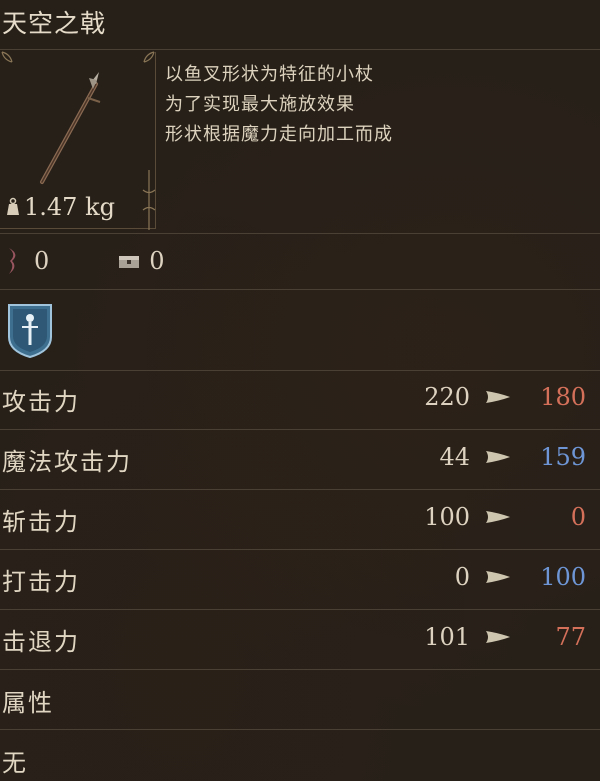 This screenshot has height=781, width=600. I want to click on item-description: 以鱼叉形状为特征的小杖 为了实现最大施放效果 形状根据魔力走向加工而成, so click(279, 105).